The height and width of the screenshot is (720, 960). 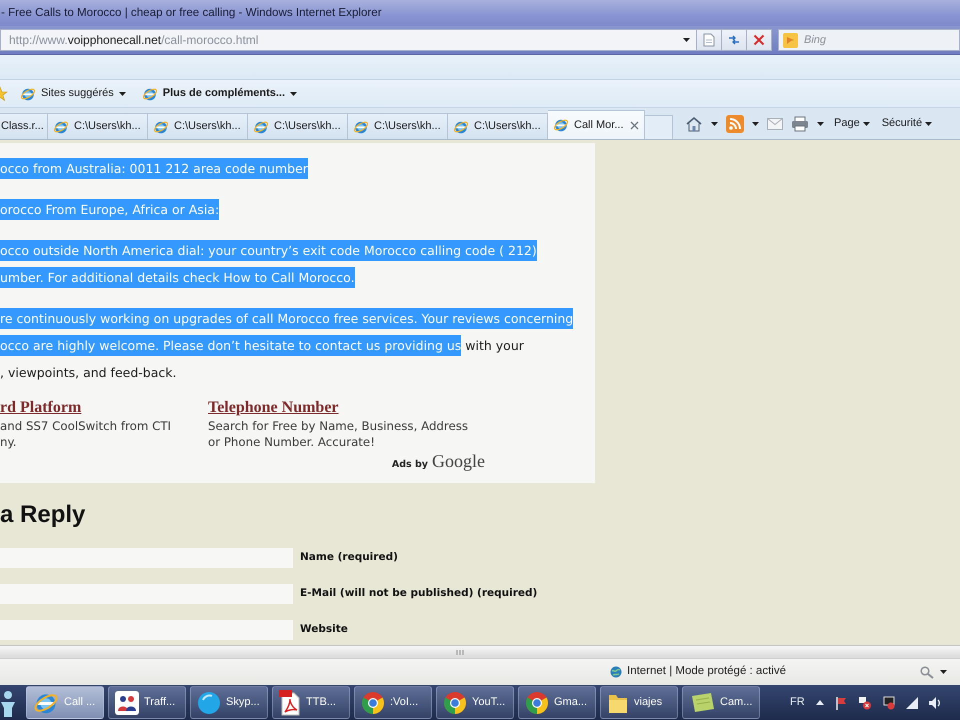 What do you see at coordinates (888, 703) in the screenshot?
I see `screen-icon` at bounding box center [888, 703].